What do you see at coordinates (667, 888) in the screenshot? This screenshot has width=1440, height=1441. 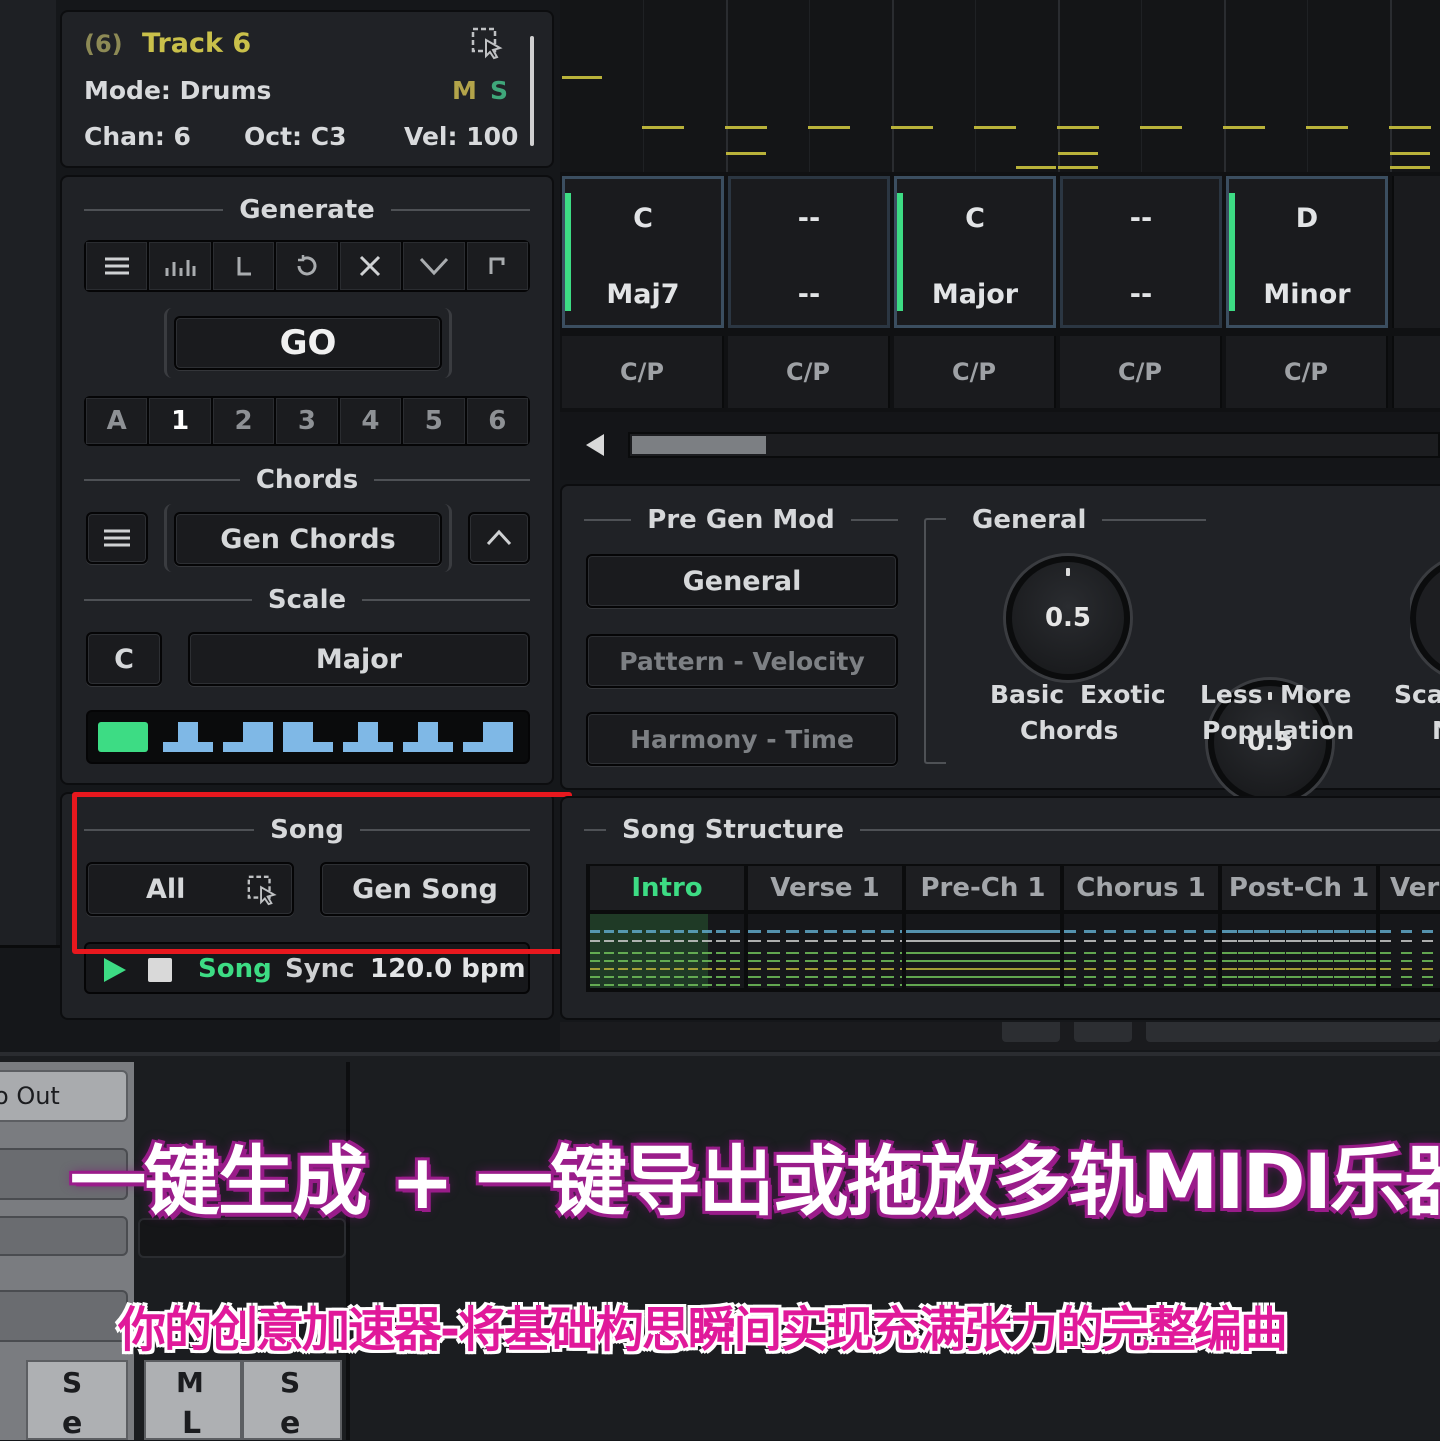 I see `song-section-tab: Intro` at bounding box center [667, 888].